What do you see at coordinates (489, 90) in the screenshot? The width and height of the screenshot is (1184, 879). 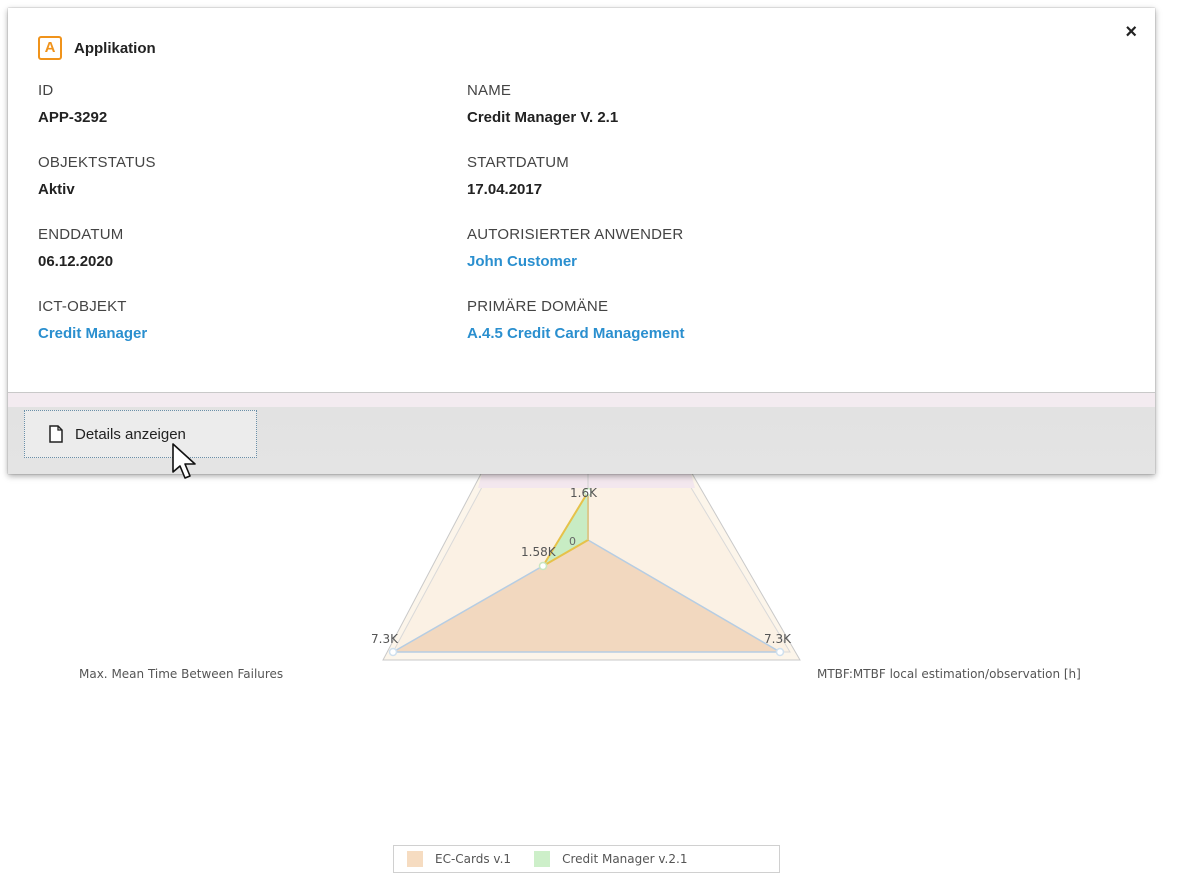 I see `field-label: NAME` at bounding box center [489, 90].